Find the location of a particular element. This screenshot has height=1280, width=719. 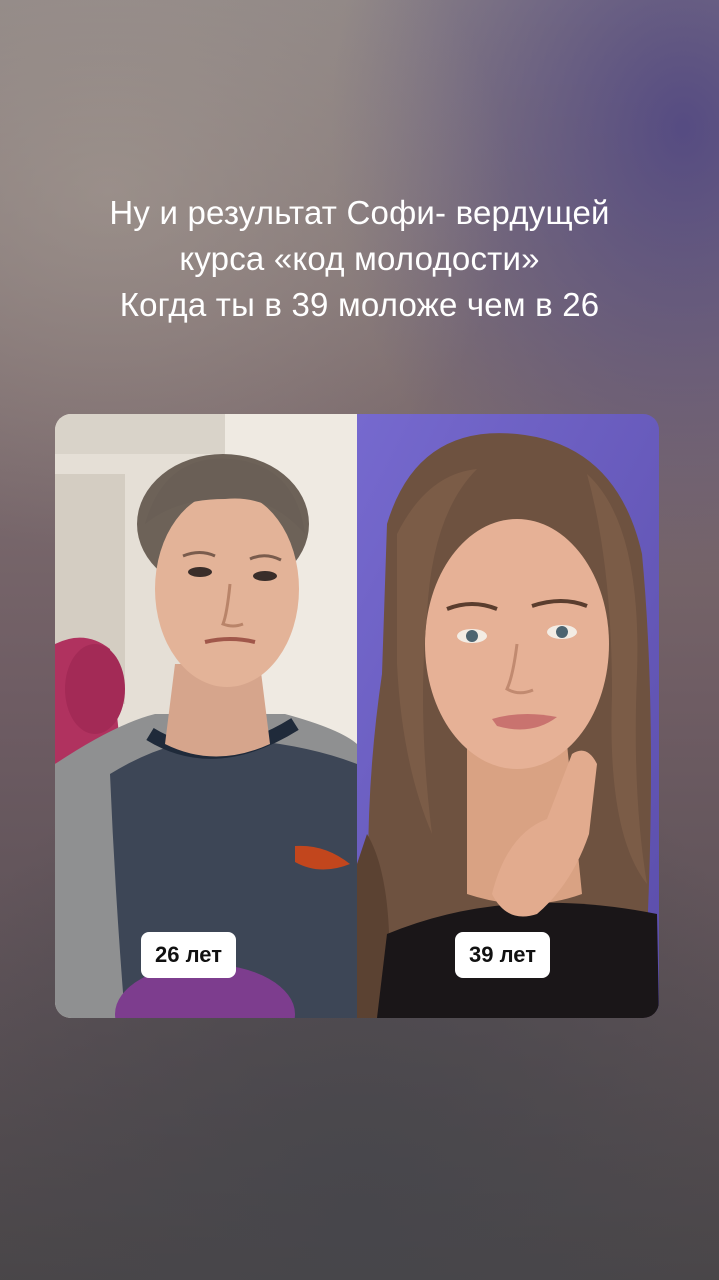

caption-line-1: Ну и результат Софи- вердущей is located at coordinates (359, 212).